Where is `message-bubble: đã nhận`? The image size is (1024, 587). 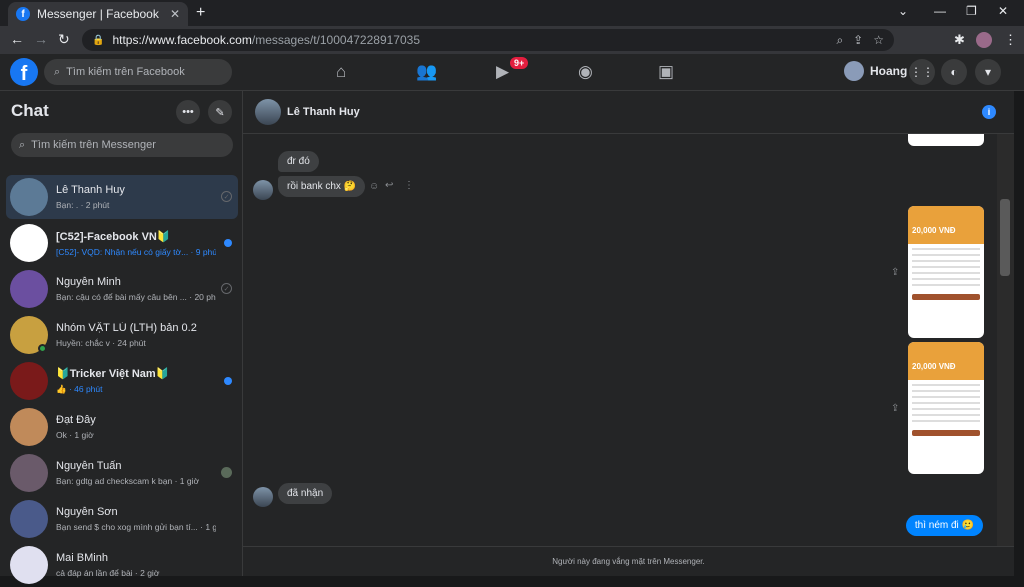
message-bubble: đã nhận is located at coordinates (305, 493).